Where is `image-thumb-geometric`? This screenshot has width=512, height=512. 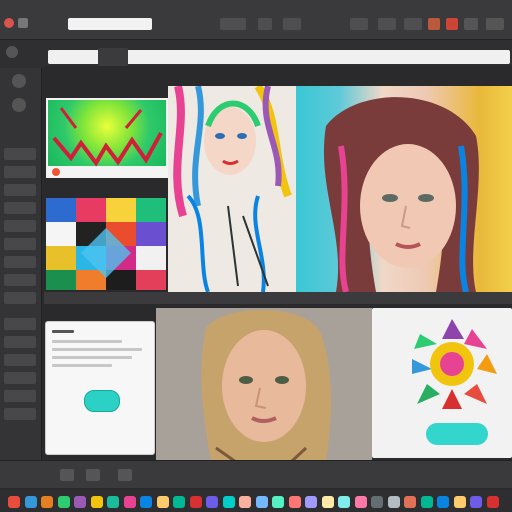 image-thumb-geometric is located at coordinates (106, 244).